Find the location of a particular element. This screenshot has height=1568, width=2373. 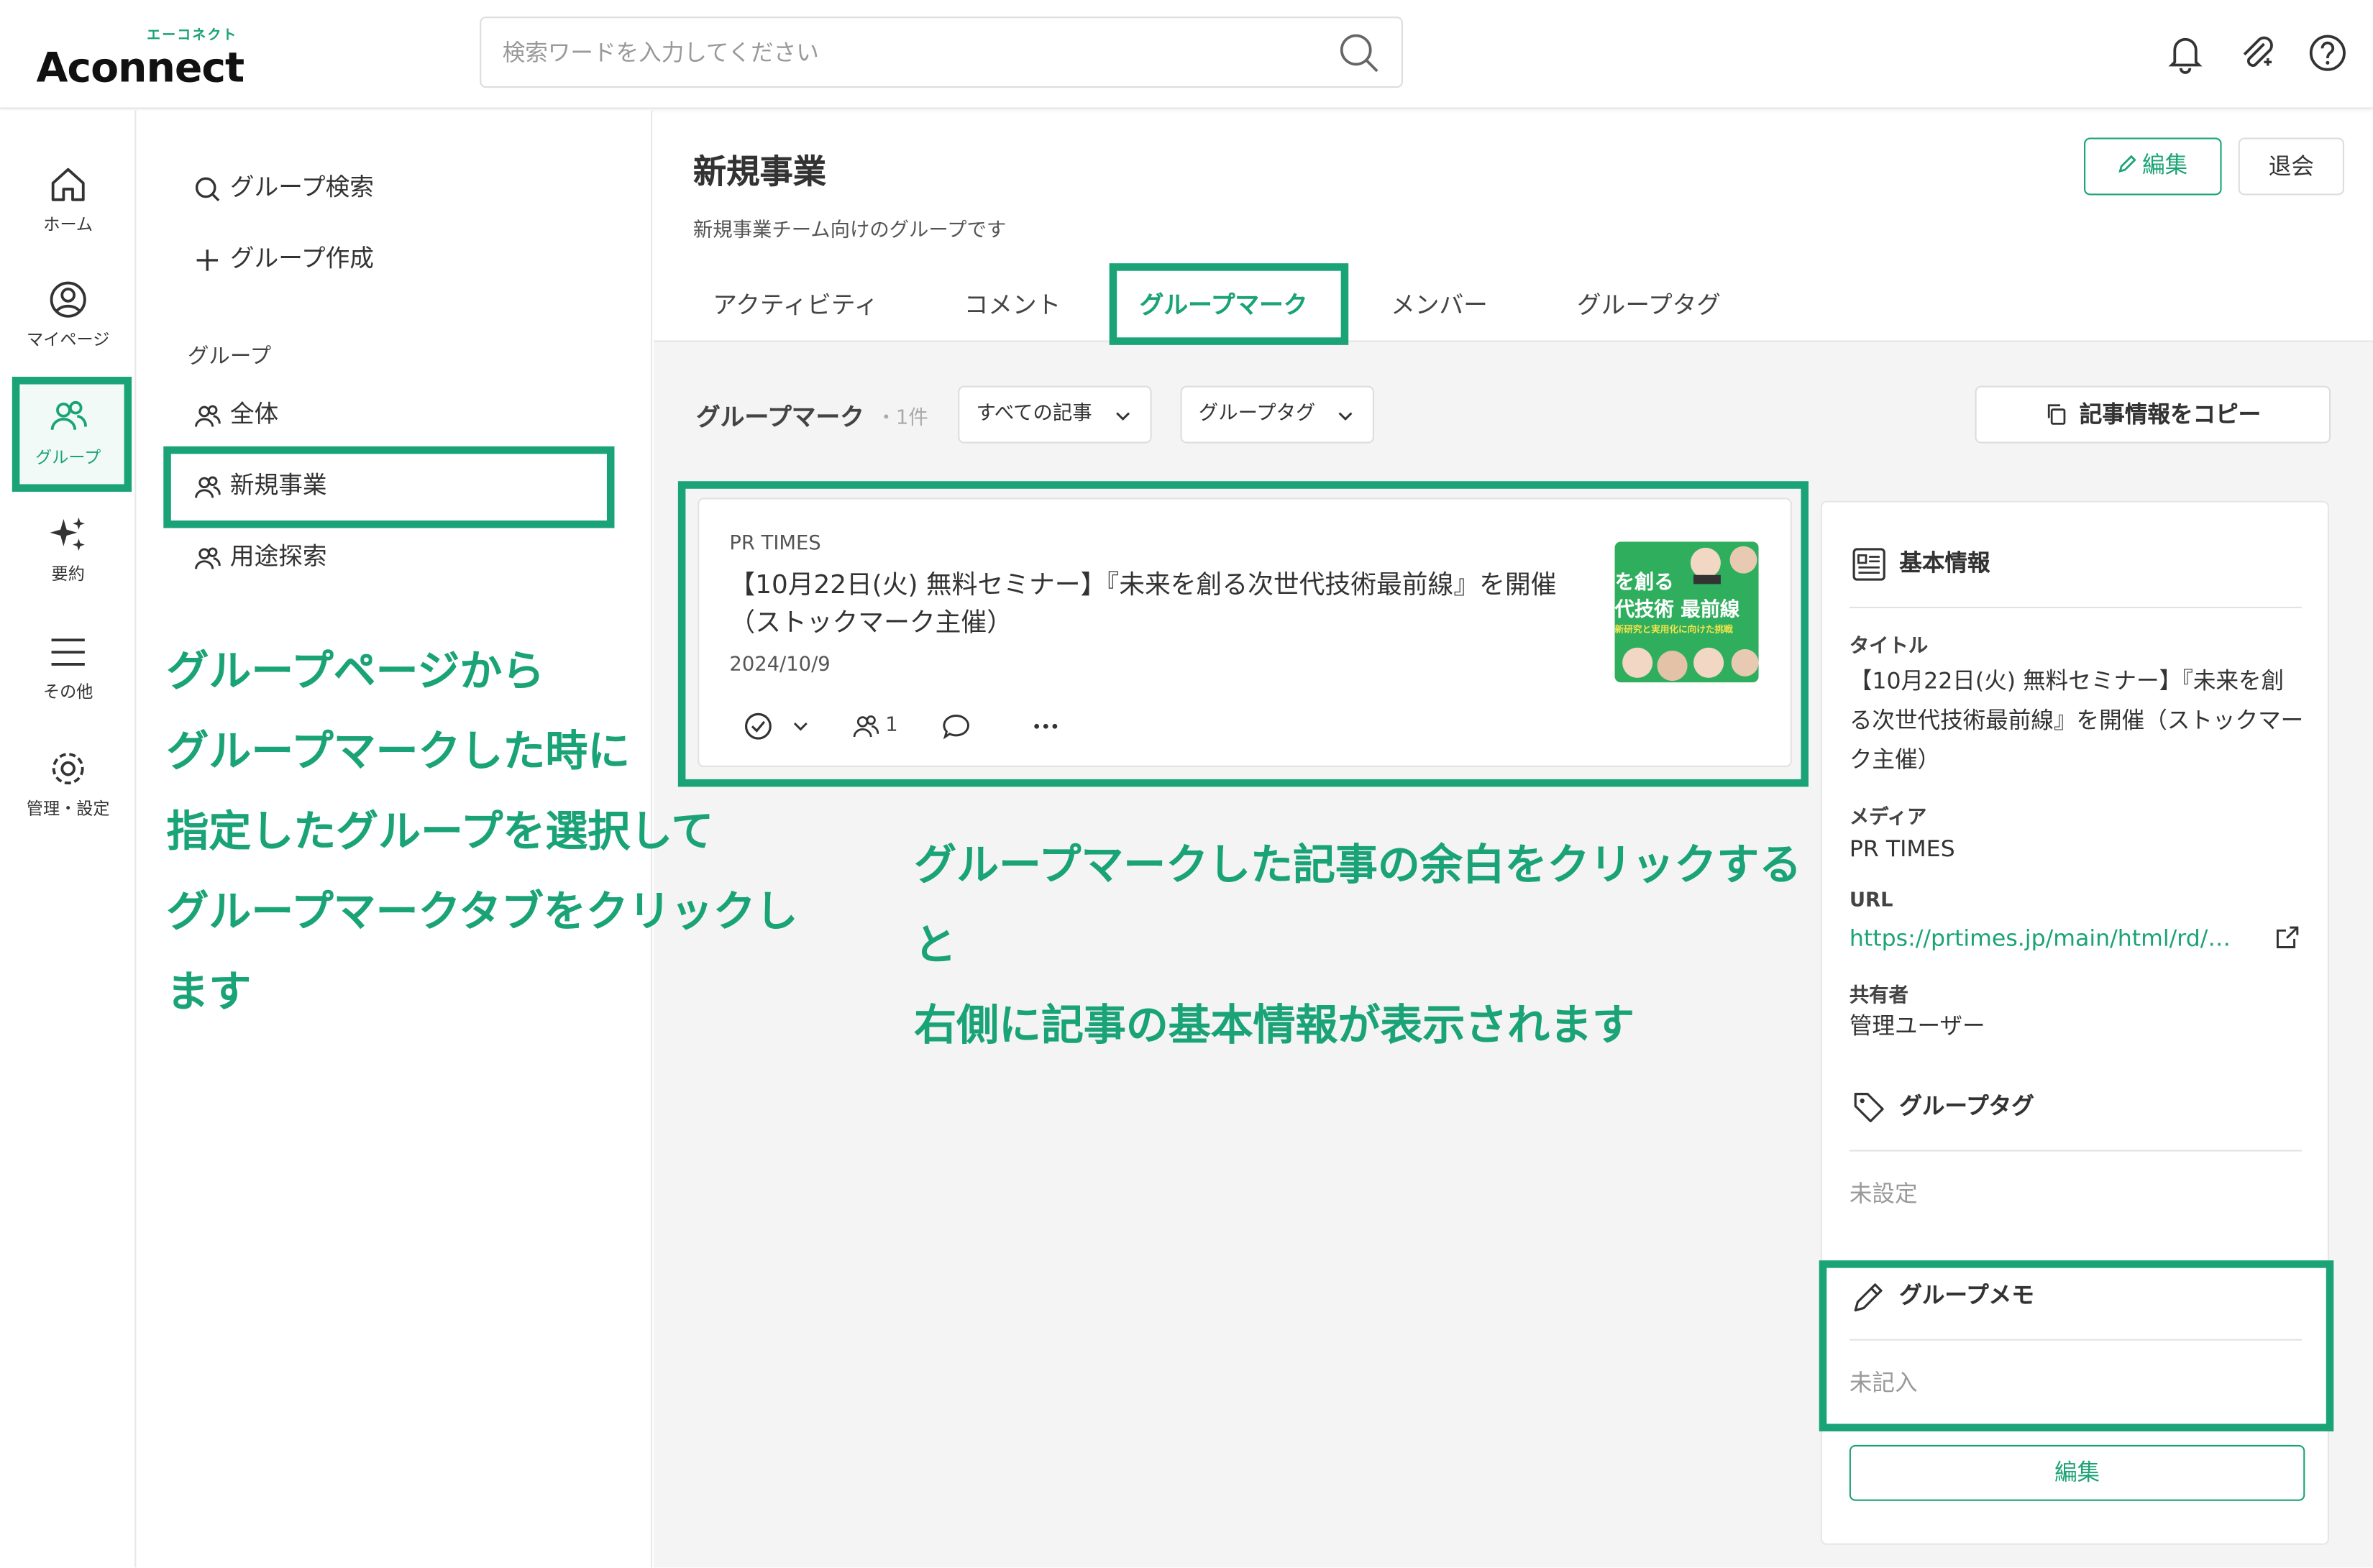

edit-group-button: 編集 is located at coordinates (2153, 166).